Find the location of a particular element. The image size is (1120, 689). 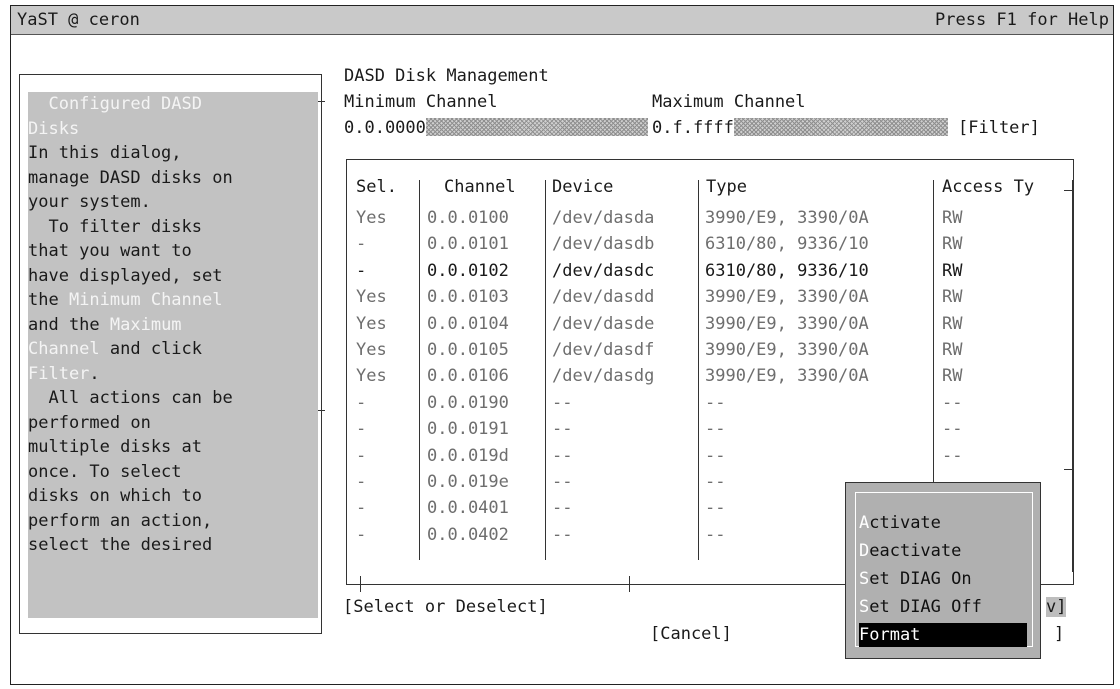

column-divider is located at coordinates (419, 370).